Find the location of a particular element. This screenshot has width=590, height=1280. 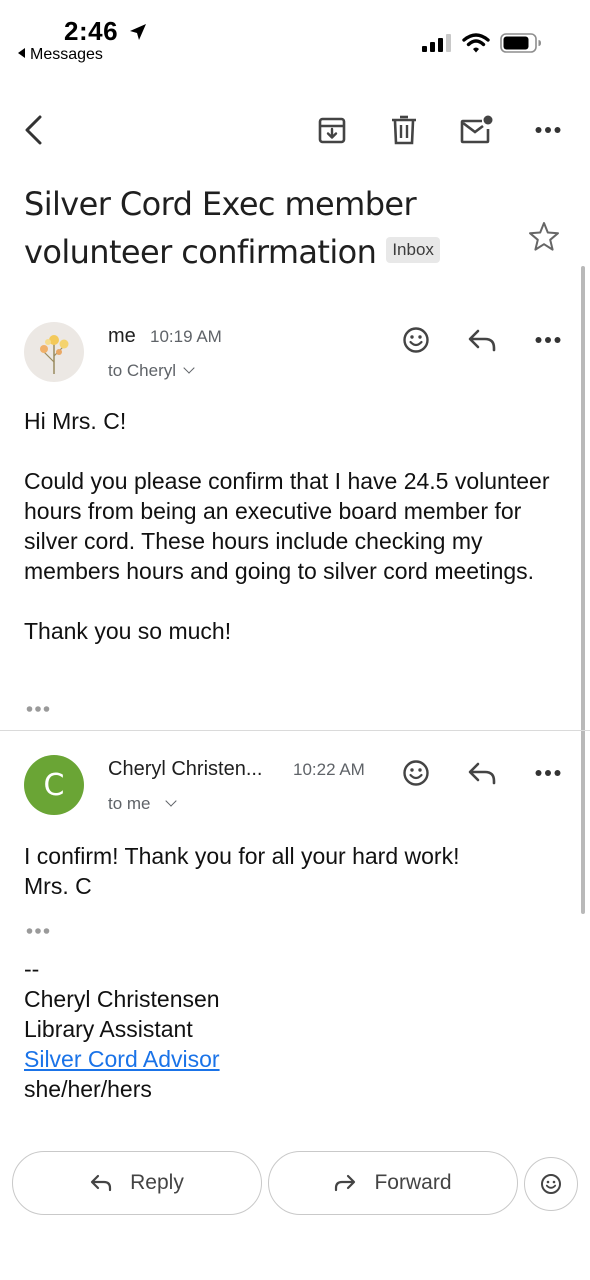

flower-avatar-icon is located at coordinates (54, 354).